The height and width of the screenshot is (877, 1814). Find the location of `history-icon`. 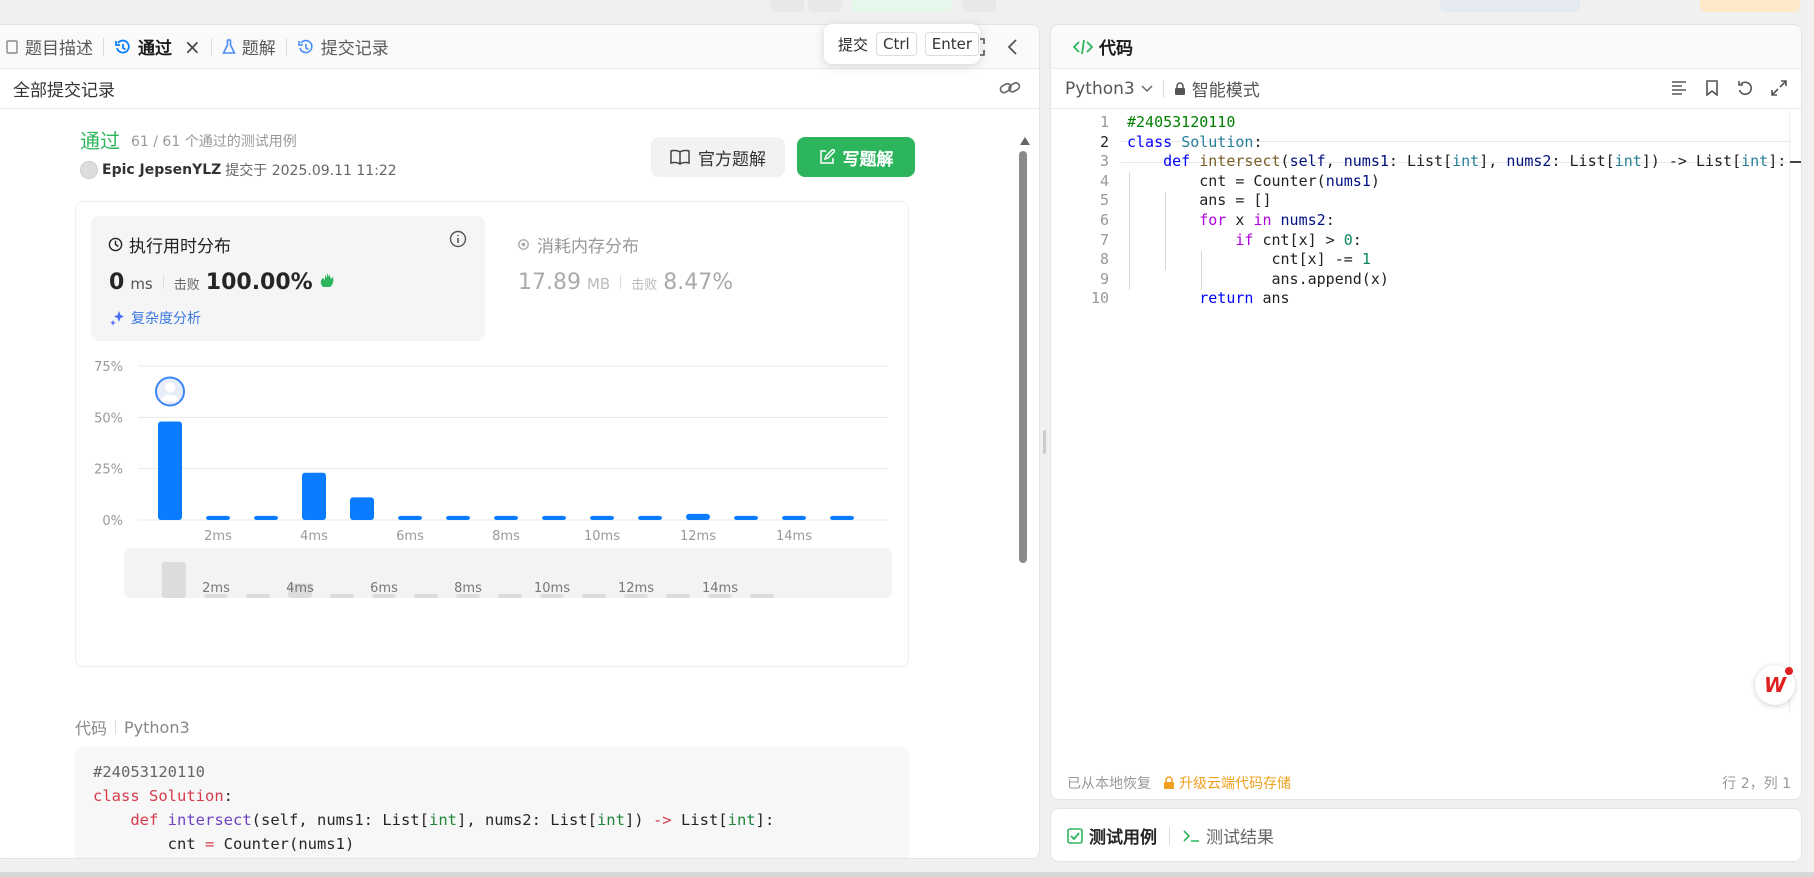

history-icon is located at coordinates (123, 47).